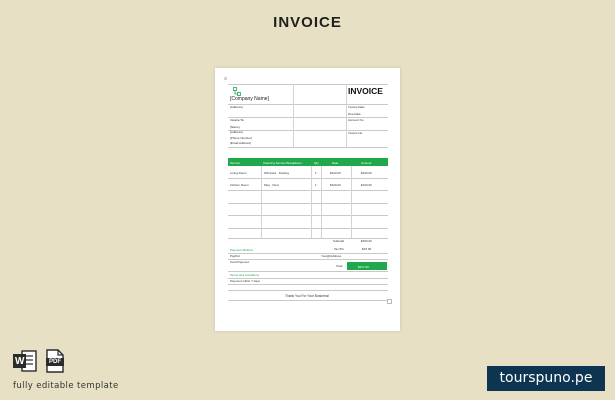  I want to click on paypal-value: Your@Address, so click(331, 256).